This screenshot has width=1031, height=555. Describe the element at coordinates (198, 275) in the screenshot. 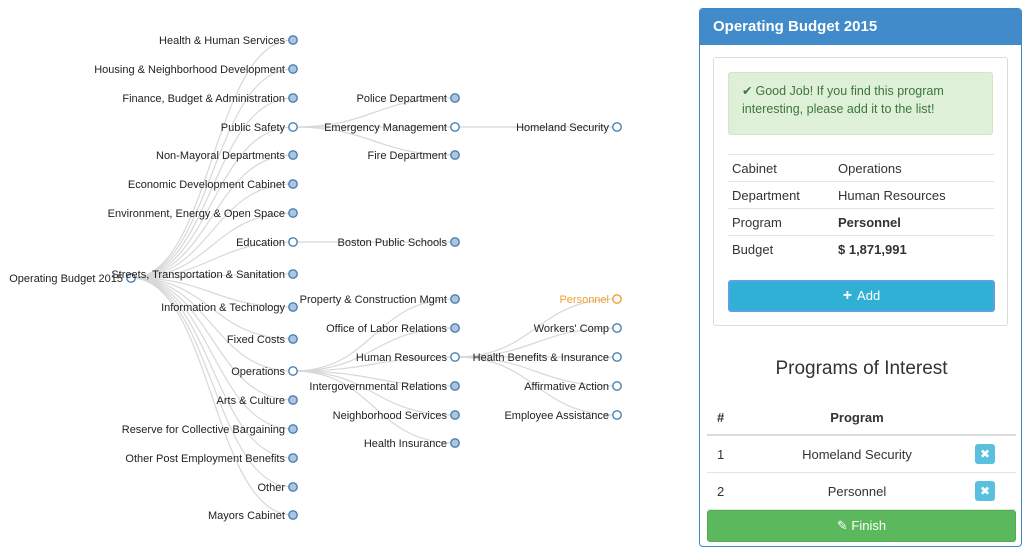

I see `node-label: Streets, Transportation & Sanitation` at that location.